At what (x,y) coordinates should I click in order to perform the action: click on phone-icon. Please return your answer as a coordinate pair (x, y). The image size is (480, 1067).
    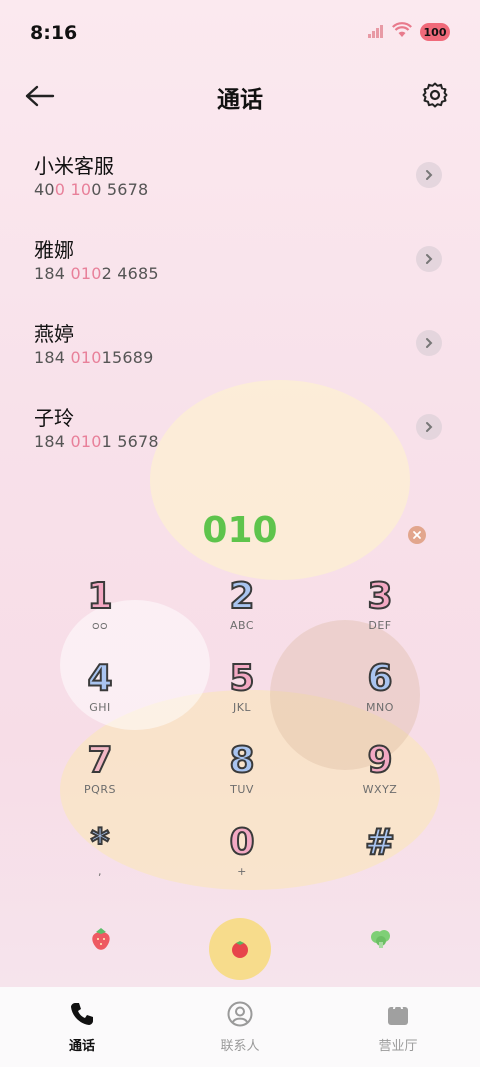
    Looking at the image, I should click on (82, 1014).